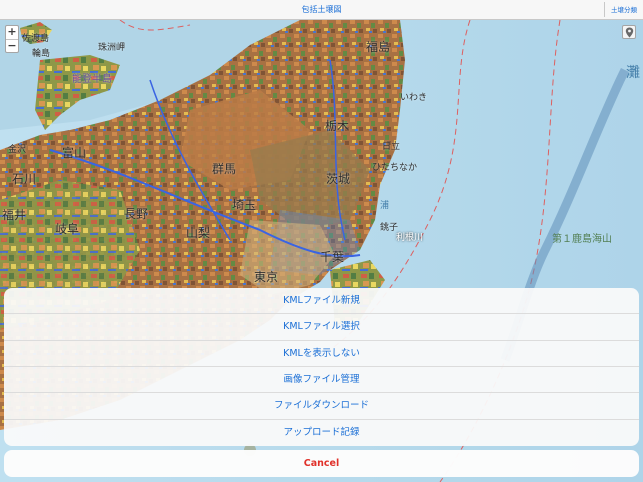 Image resolution: width=643 pixels, height=482 pixels. Describe the element at coordinates (321, 327) in the screenshot. I see `action-select-kml: KMLファイル選択` at that location.